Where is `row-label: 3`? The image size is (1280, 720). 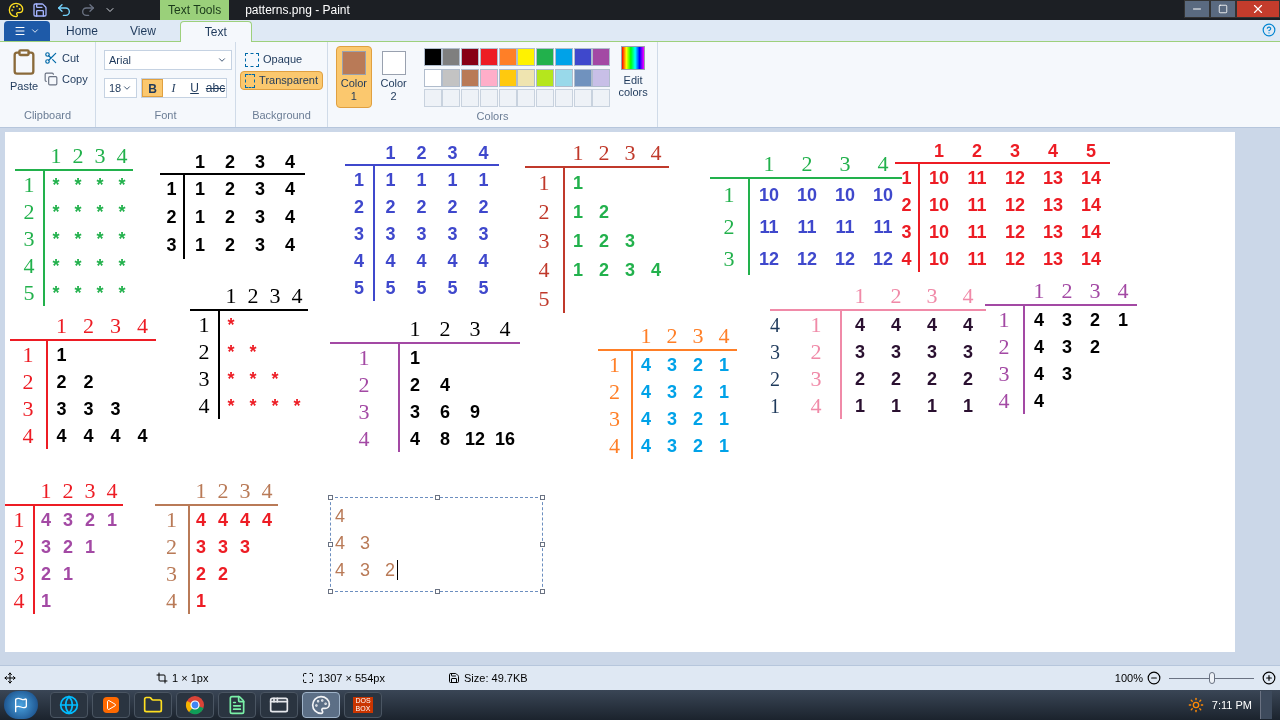
row-label: 3 is located at coordinates (544, 240).